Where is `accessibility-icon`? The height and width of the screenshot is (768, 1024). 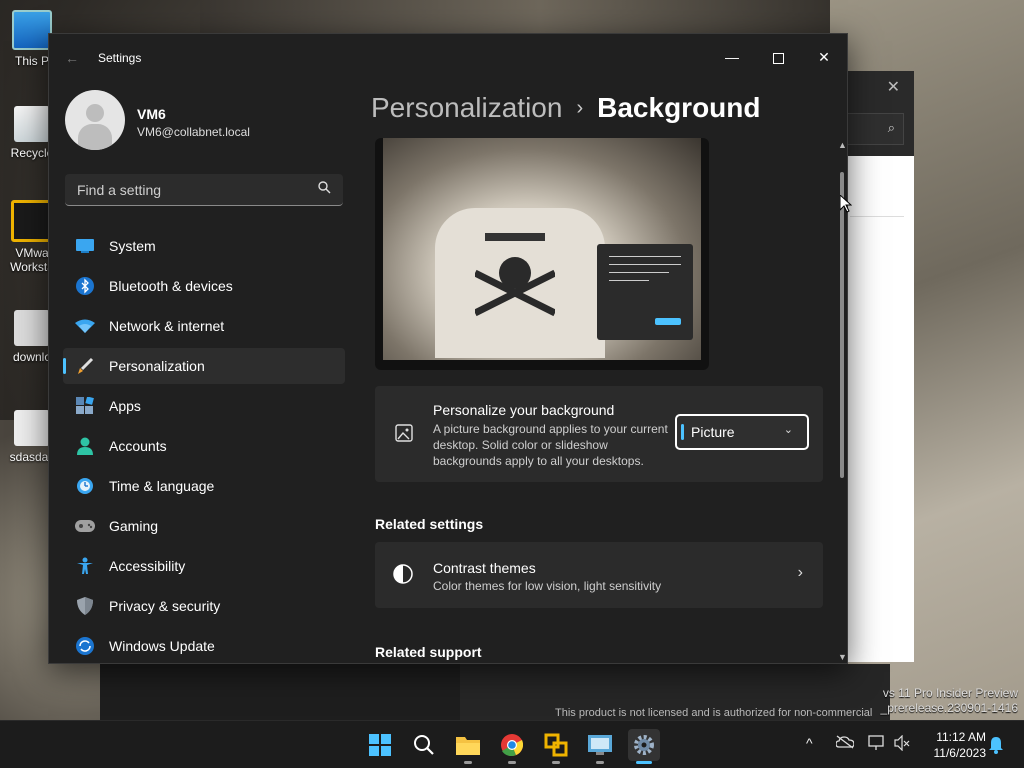 accessibility-icon is located at coordinates (85, 566).